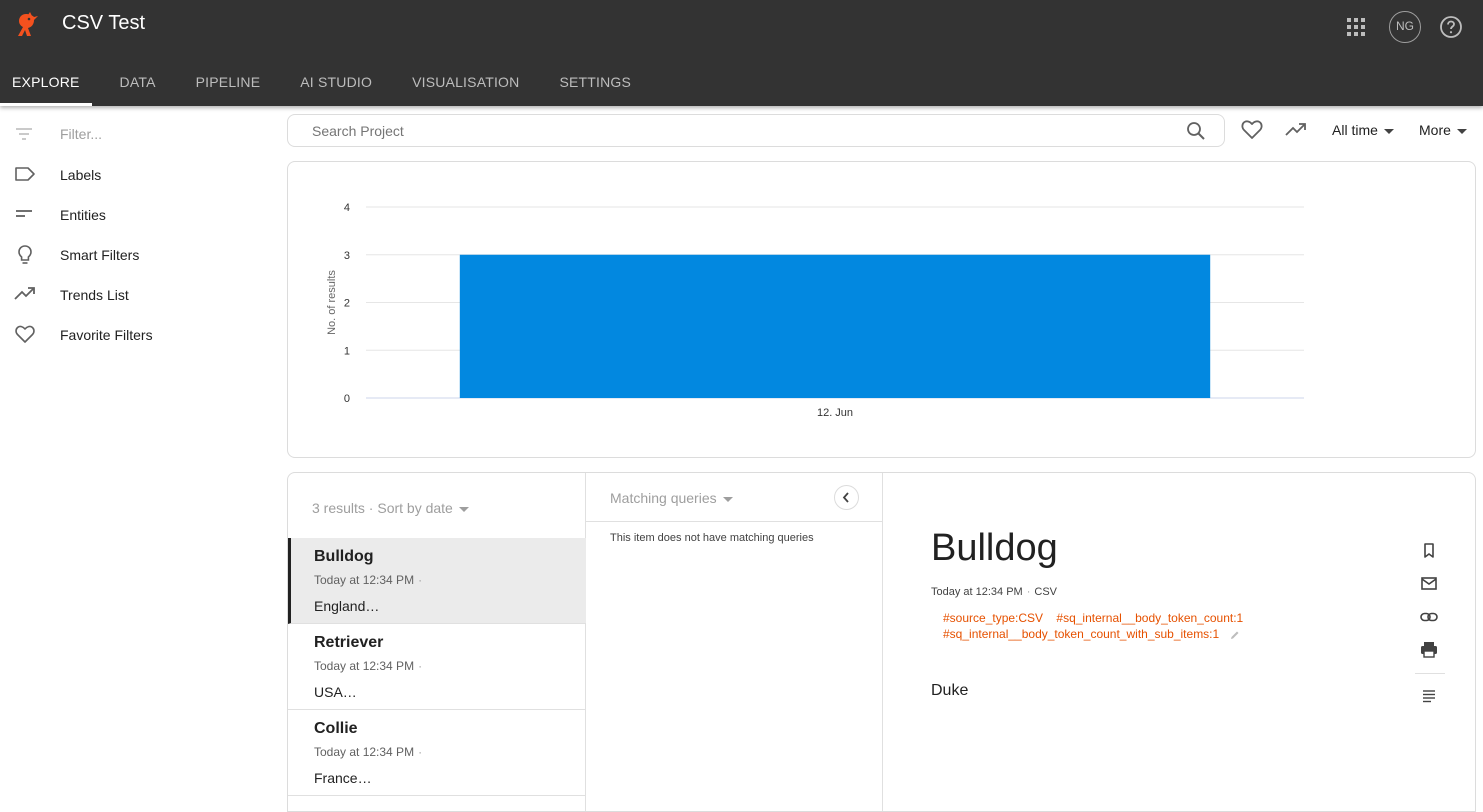  Describe the element at coordinates (349, 642) in the screenshot. I see `result-title: Retriever` at that location.